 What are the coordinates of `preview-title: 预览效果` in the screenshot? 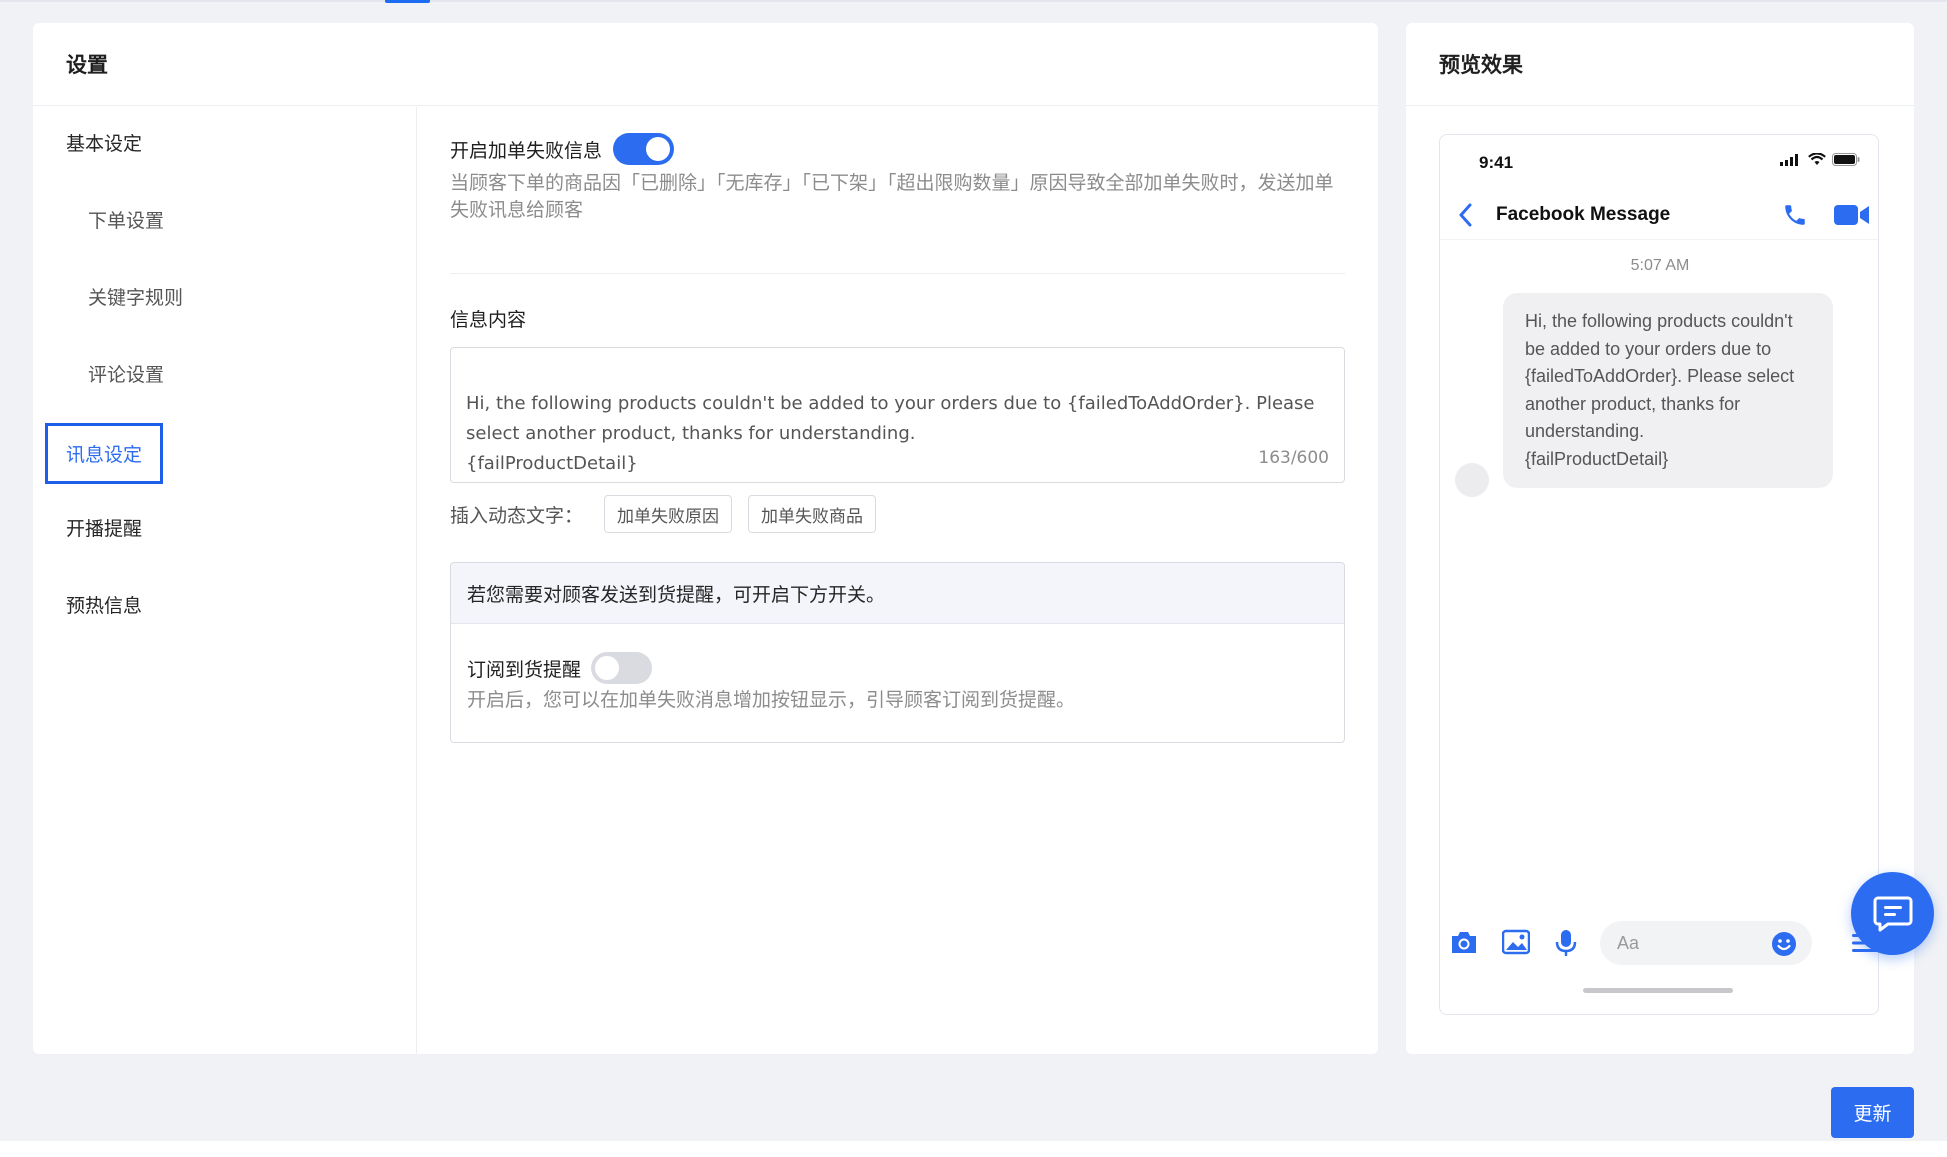 It's located at (1481, 65).